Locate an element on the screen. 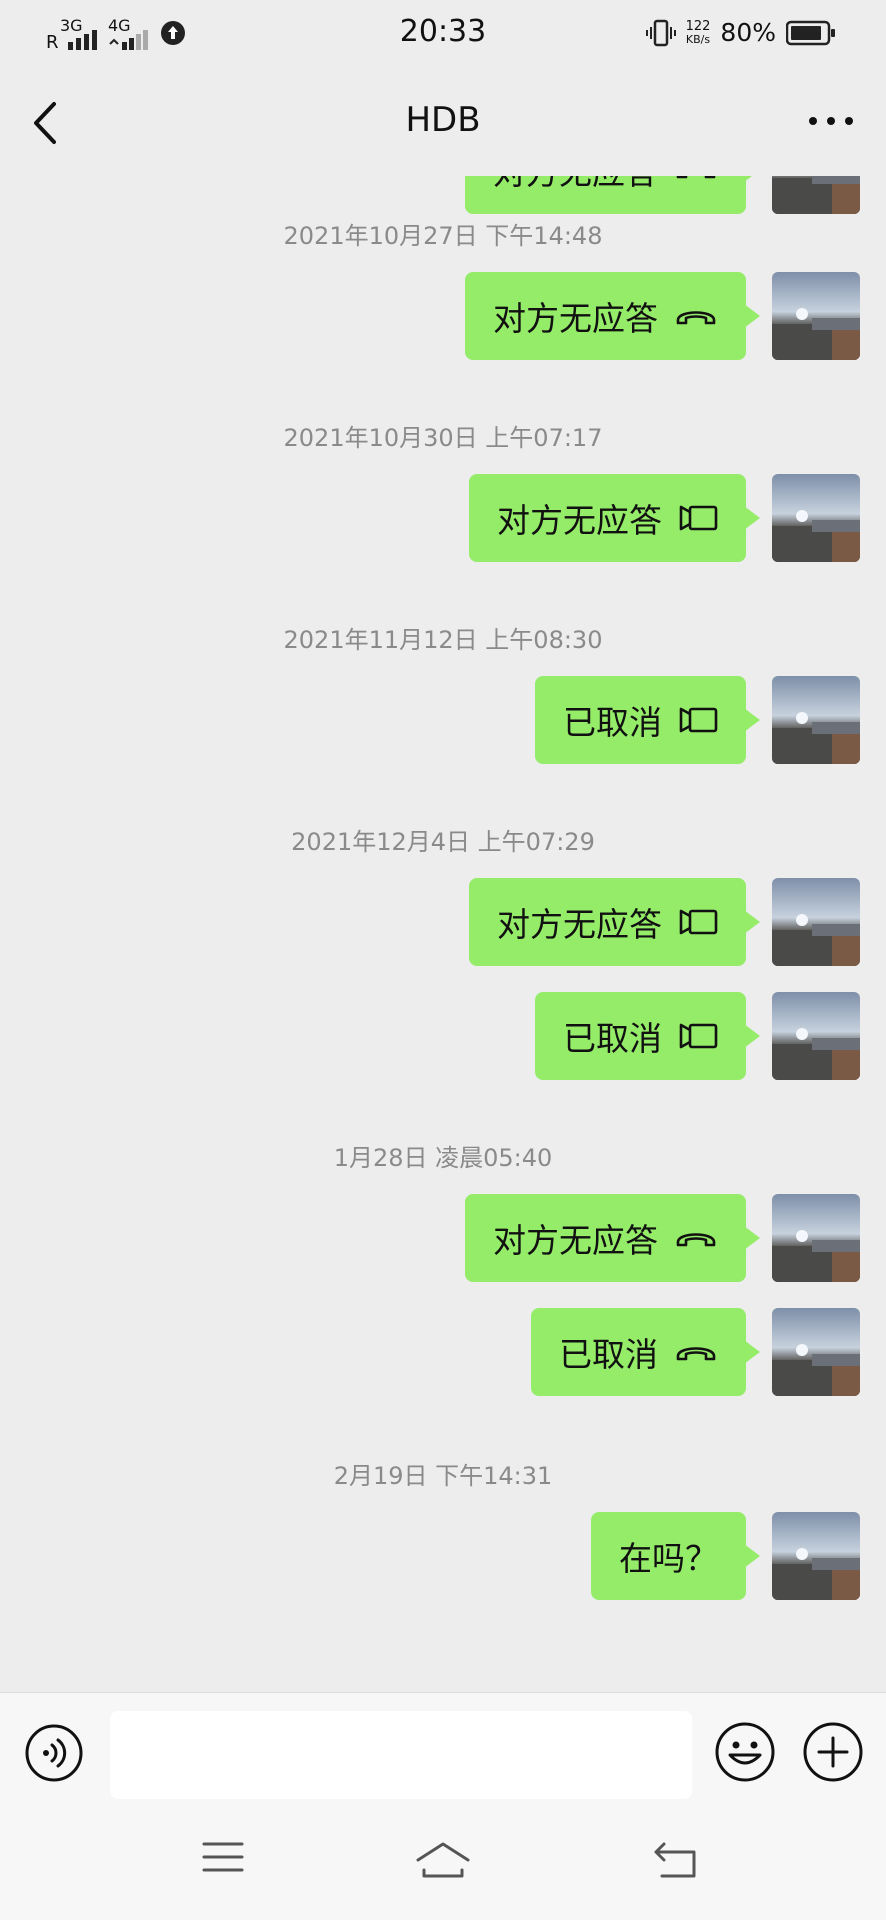  system-nav-bar is located at coordinates (443, 1866).